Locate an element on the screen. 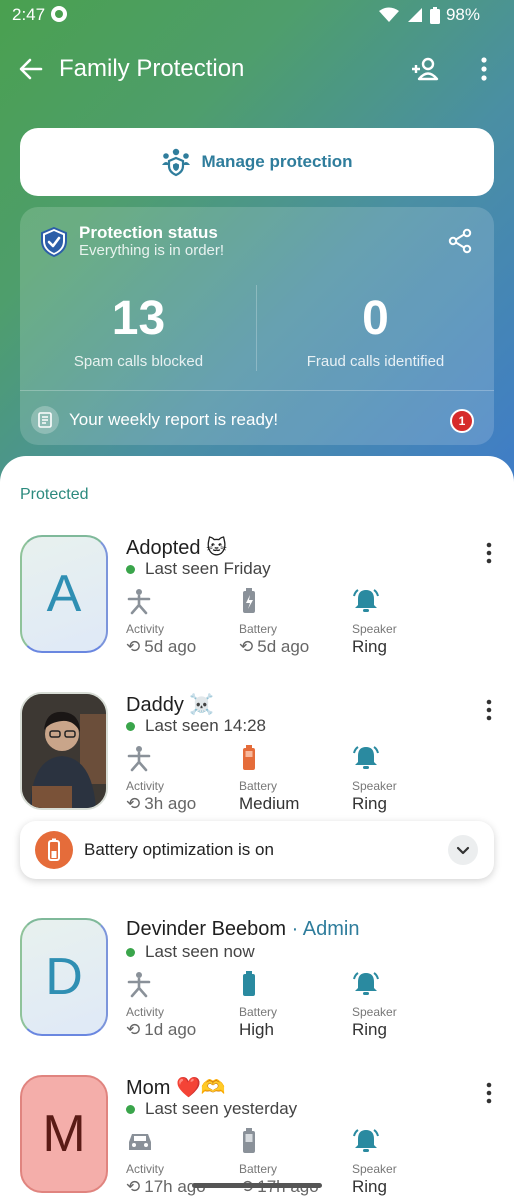 The width and height of the screenshot is (514, 1200). last-seen-text: Last seen yesterday is located at coordinates (221, 1108).